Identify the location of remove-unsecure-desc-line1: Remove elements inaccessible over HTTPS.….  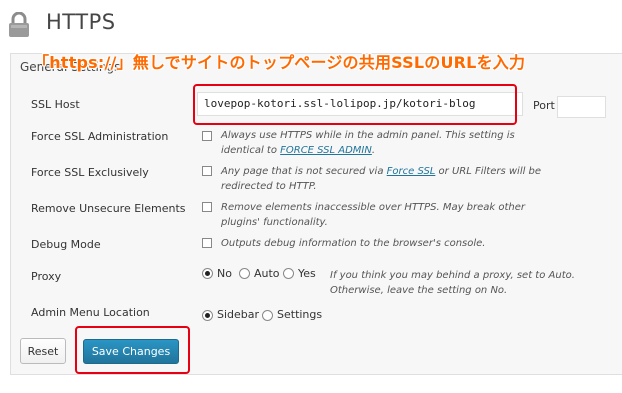
(373, 207).